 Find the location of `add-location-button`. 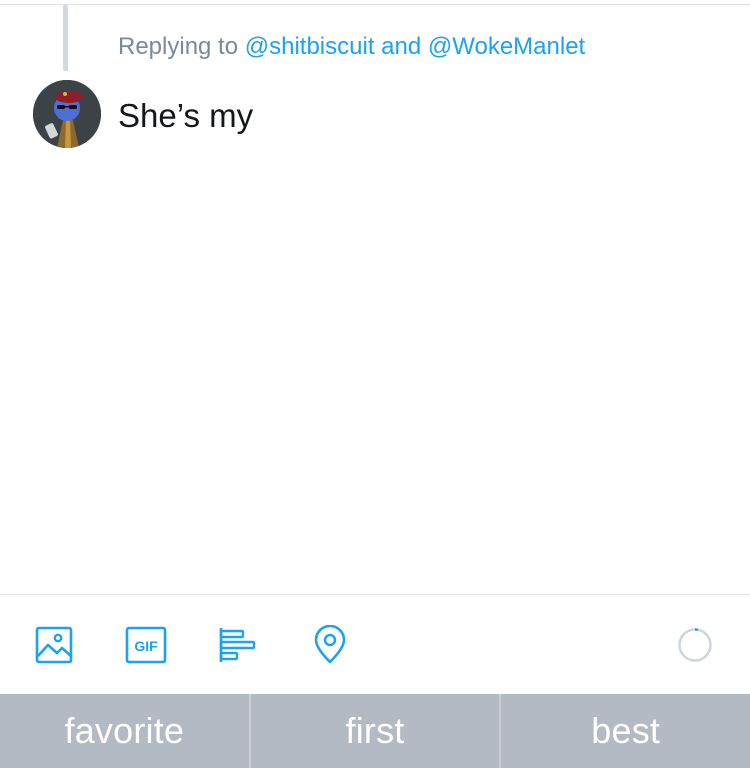

add-location-button is located at coordinates (330, 645).